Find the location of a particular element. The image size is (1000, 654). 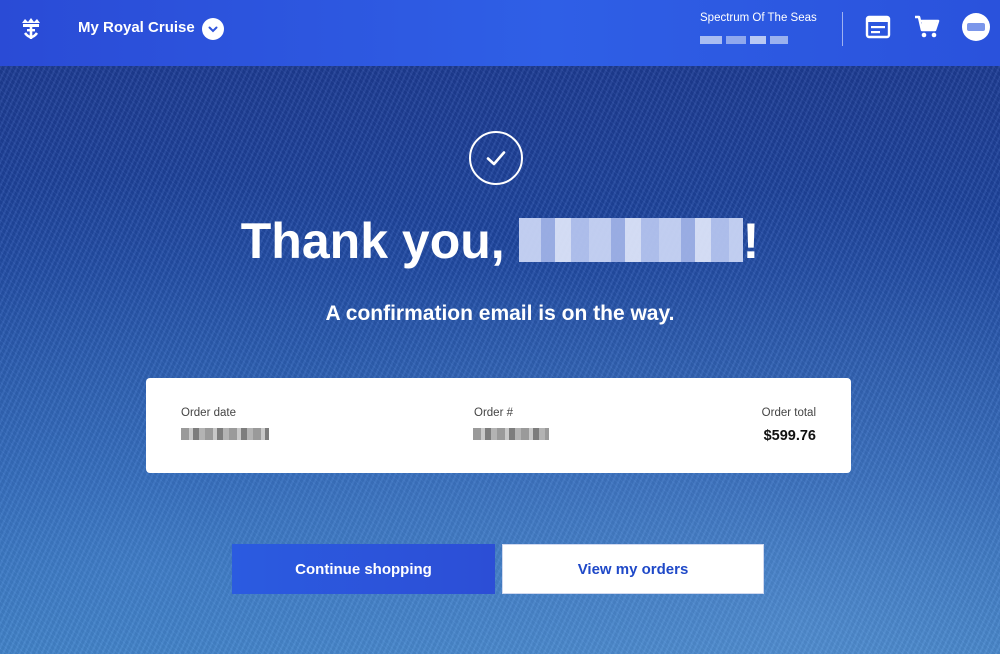

avatar-initials-redacted is located at coordinates (976, 27).